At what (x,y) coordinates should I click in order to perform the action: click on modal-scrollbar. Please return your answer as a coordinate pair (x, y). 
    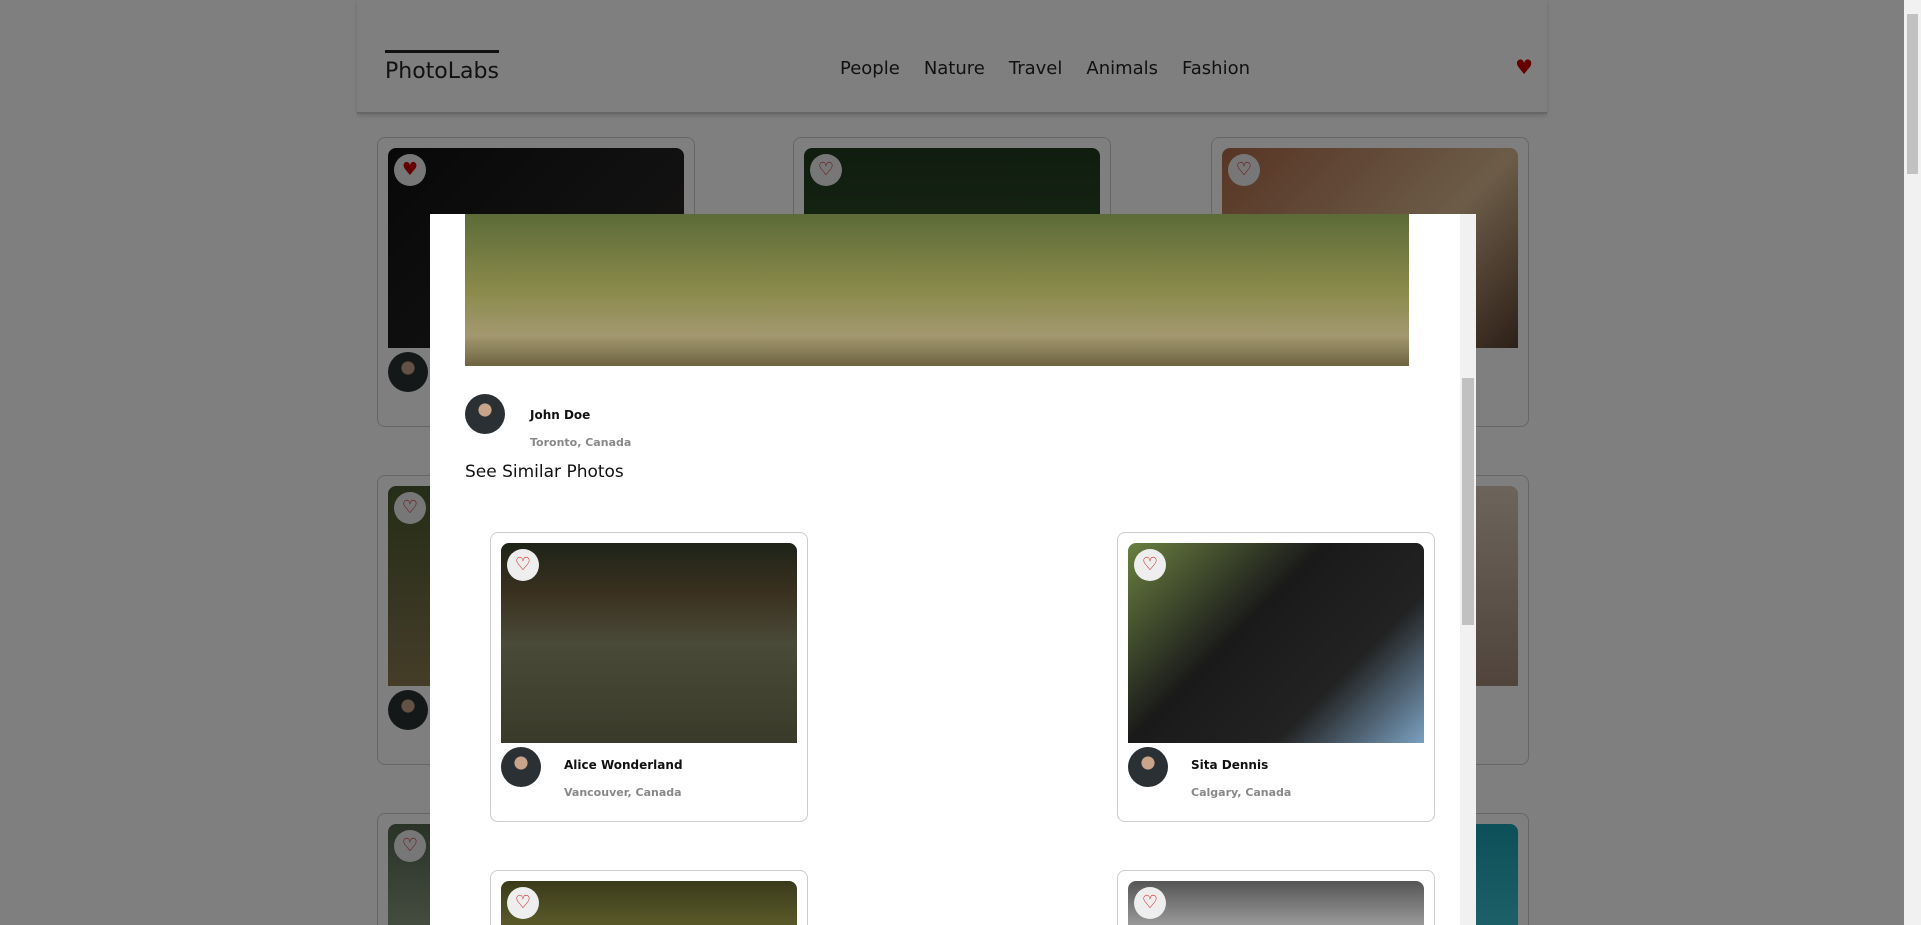
    Looking at the image, I should click on (1468, 569).